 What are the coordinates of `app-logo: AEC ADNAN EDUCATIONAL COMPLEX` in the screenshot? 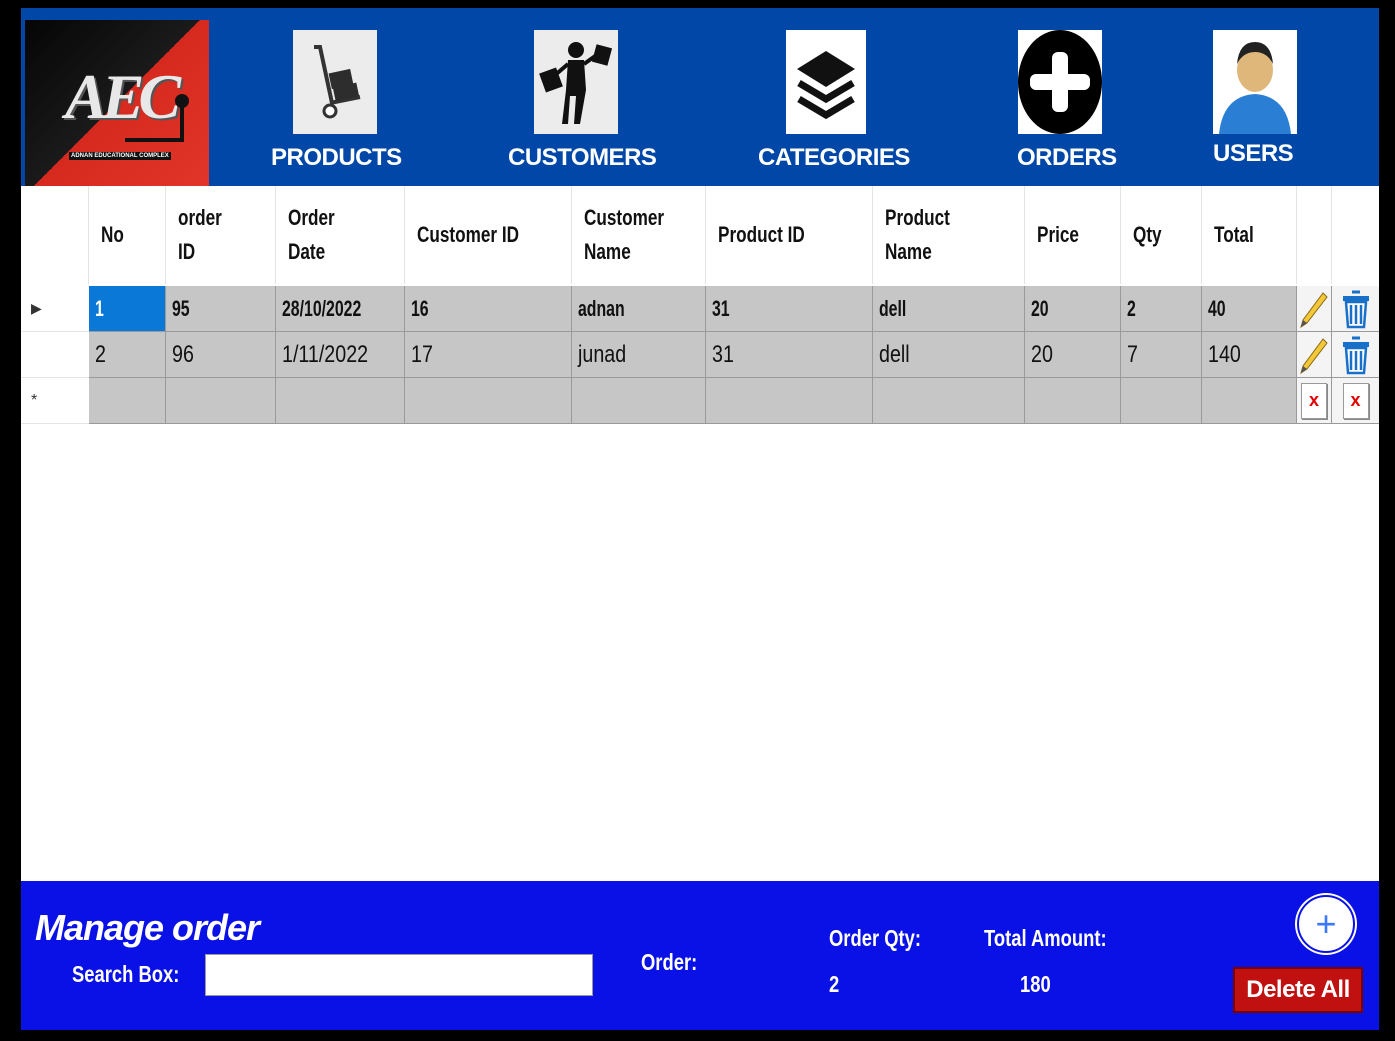 It's located at (117, 103).